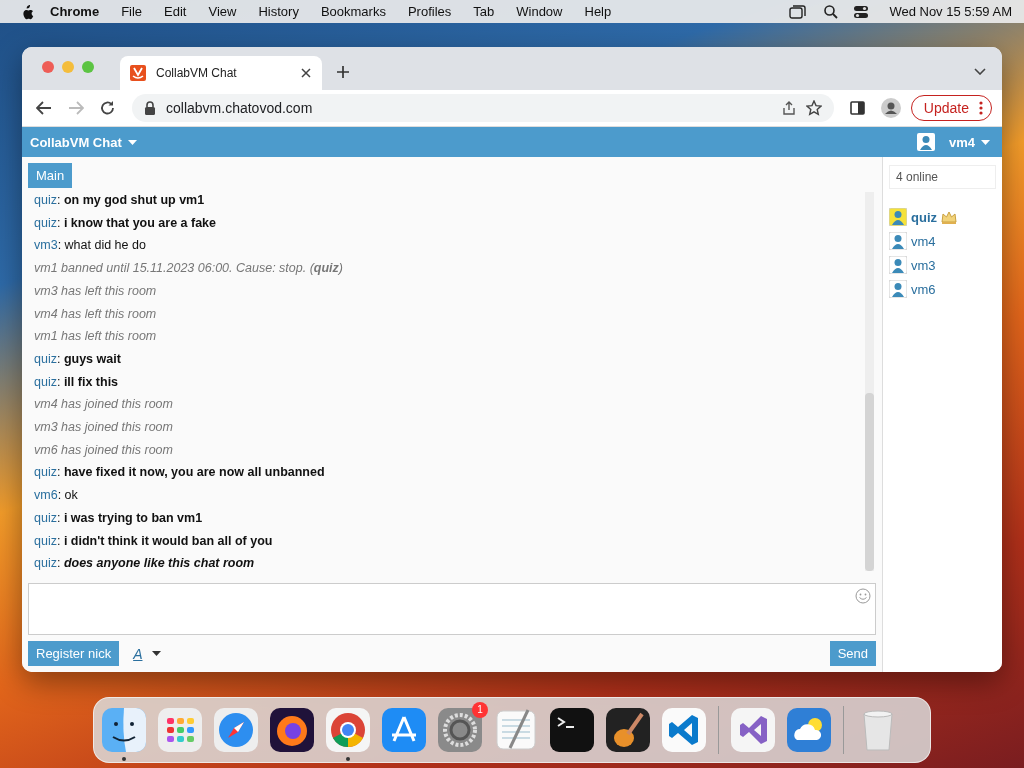 Image resolution: width=1024 pixels, height=768 pixels. Describe the element at coordinates (104, 428) in the screenshot. I see `system-message: vm3 has joined this room` at that location.